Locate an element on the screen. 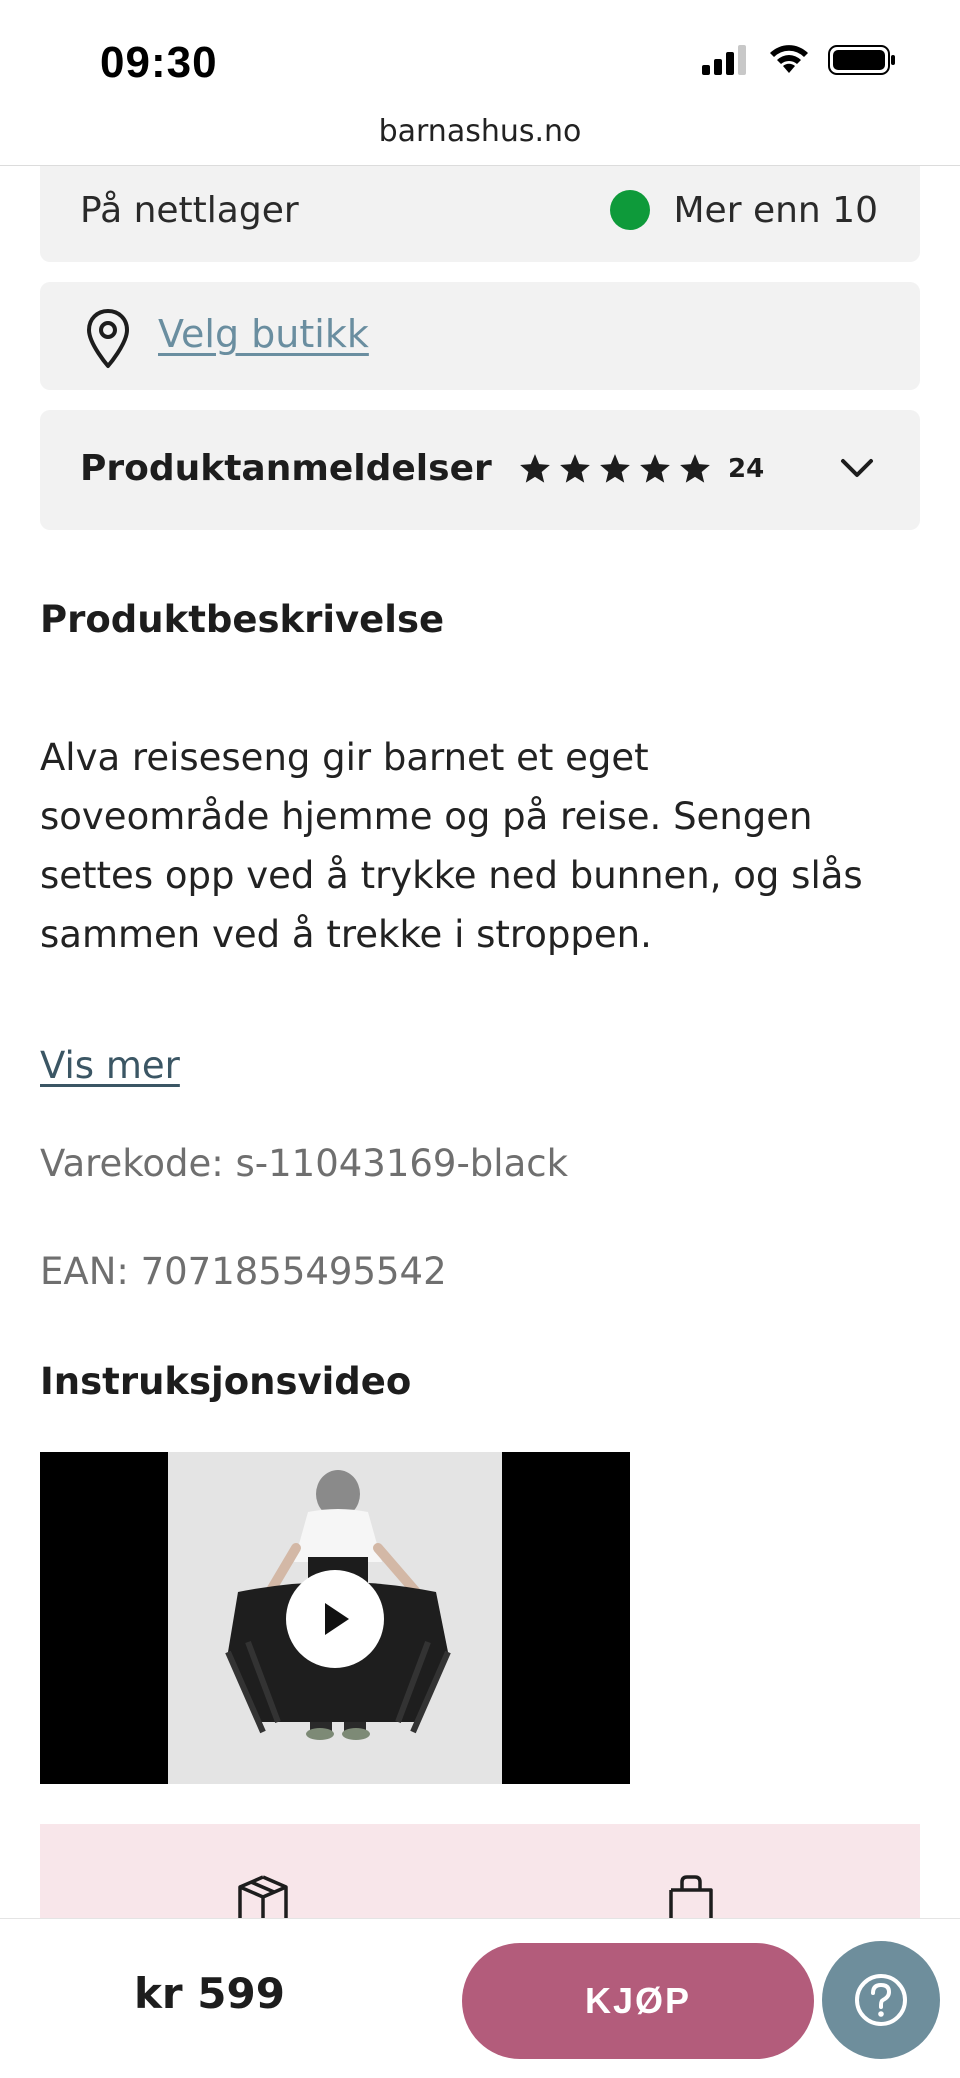 Image resolution: width=960 pixels, height=2078 pixels. package-icon is located at coordinates (263, 1898).